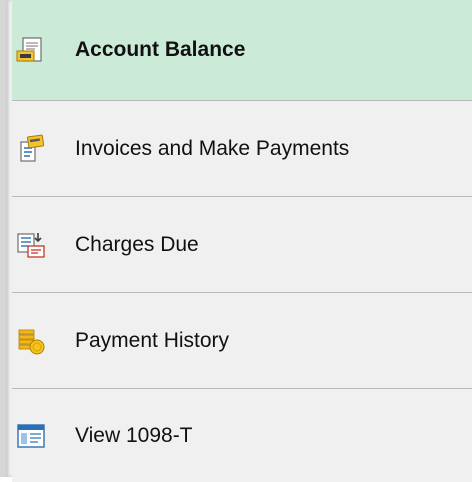 Image resolution: width=472 pixels, height=482 pixels. What do you see at coordinates (31, 435) in the screenshot?
I see `tax-form-icon` at bounding box center [31, 435].